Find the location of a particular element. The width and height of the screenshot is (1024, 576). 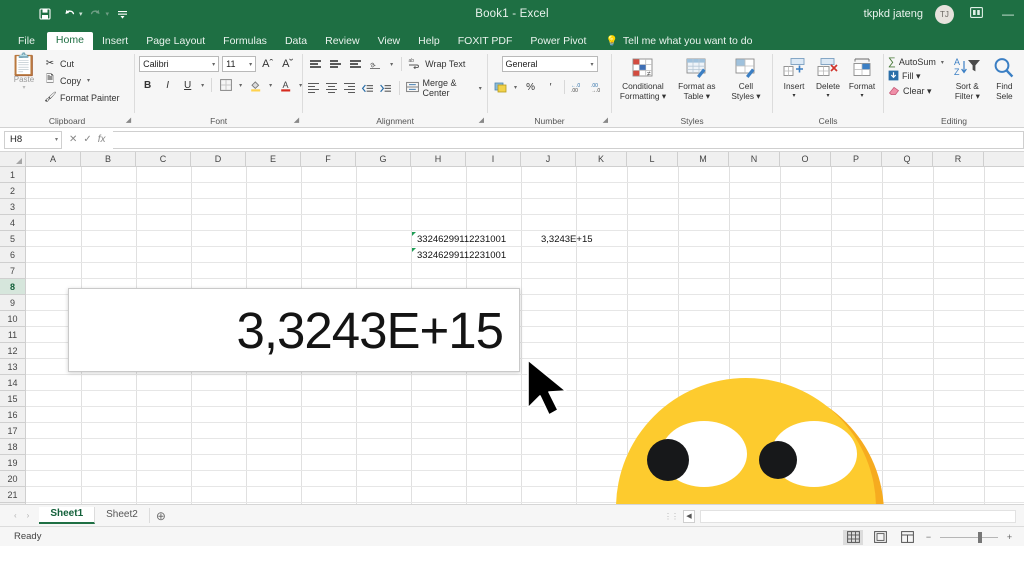

zoom-in-button: + is located at coordinates (1009, 537).